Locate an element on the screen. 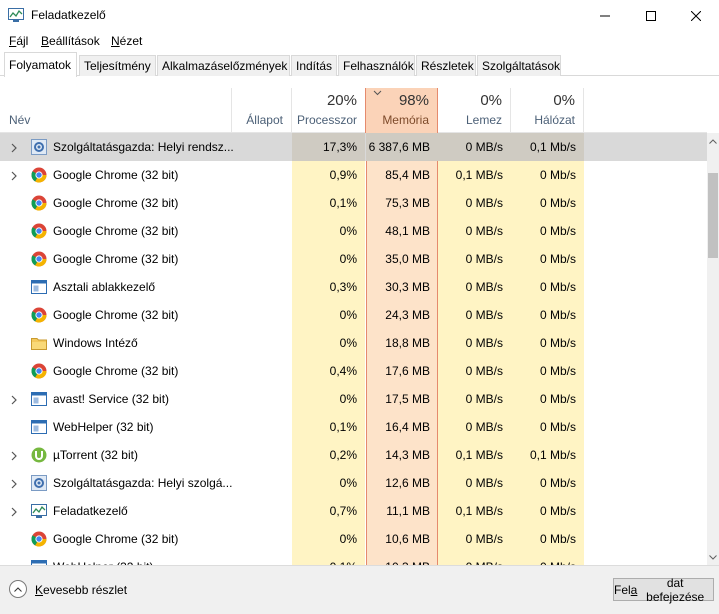 The height and width of the screenshot is (614, 719). fewer-details-link: Kevesebb részlet is located at coordinates (81, 590).